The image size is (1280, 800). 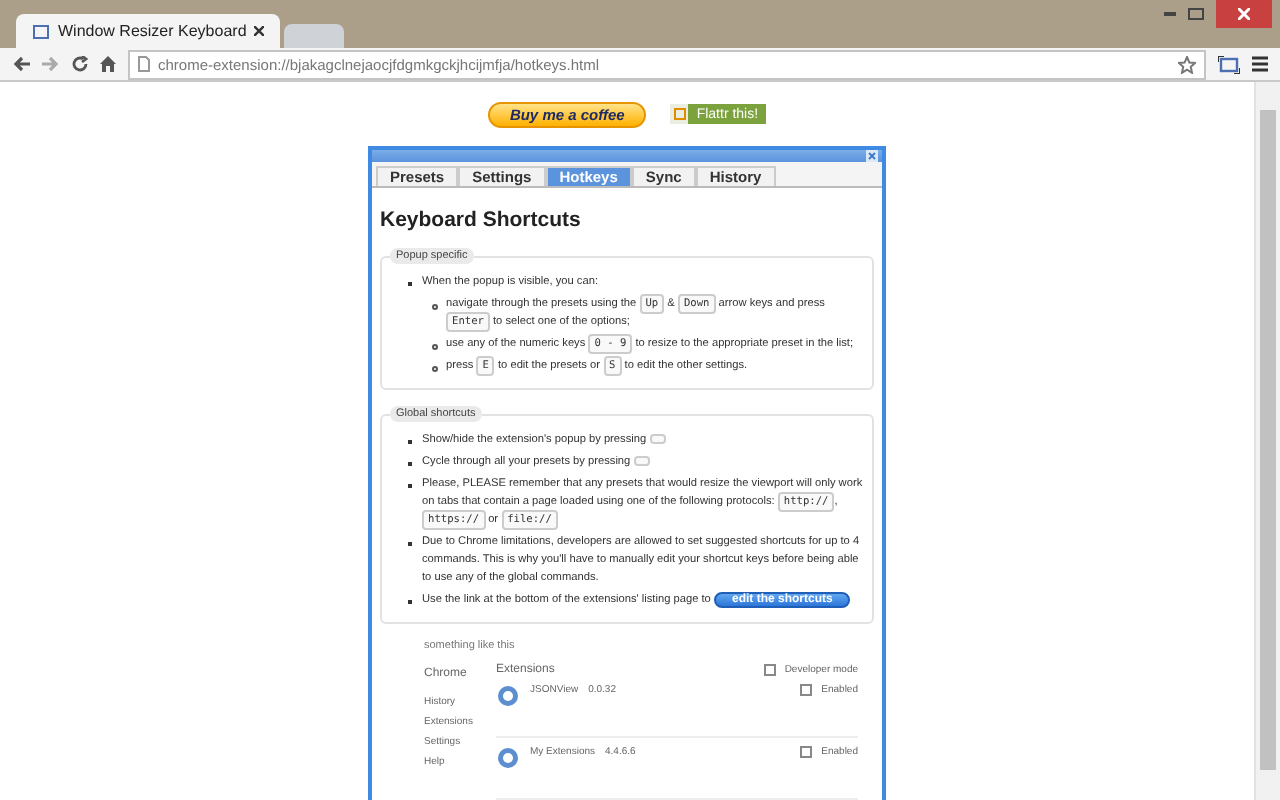 I want to click on scrollbar, so click(x=1267, y=441).